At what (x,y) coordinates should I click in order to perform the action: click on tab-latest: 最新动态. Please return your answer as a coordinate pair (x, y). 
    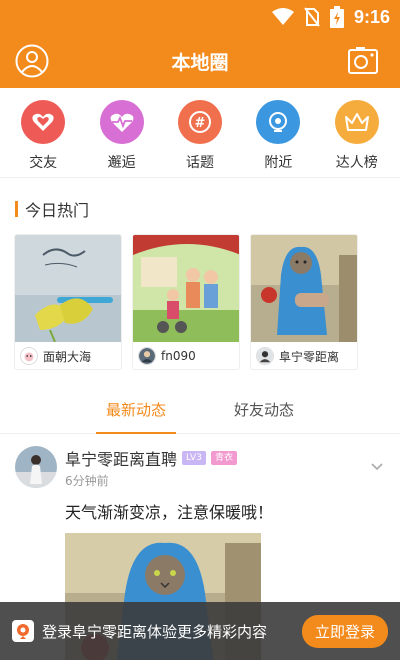
    Looking at the image, I should click on (136, 409).